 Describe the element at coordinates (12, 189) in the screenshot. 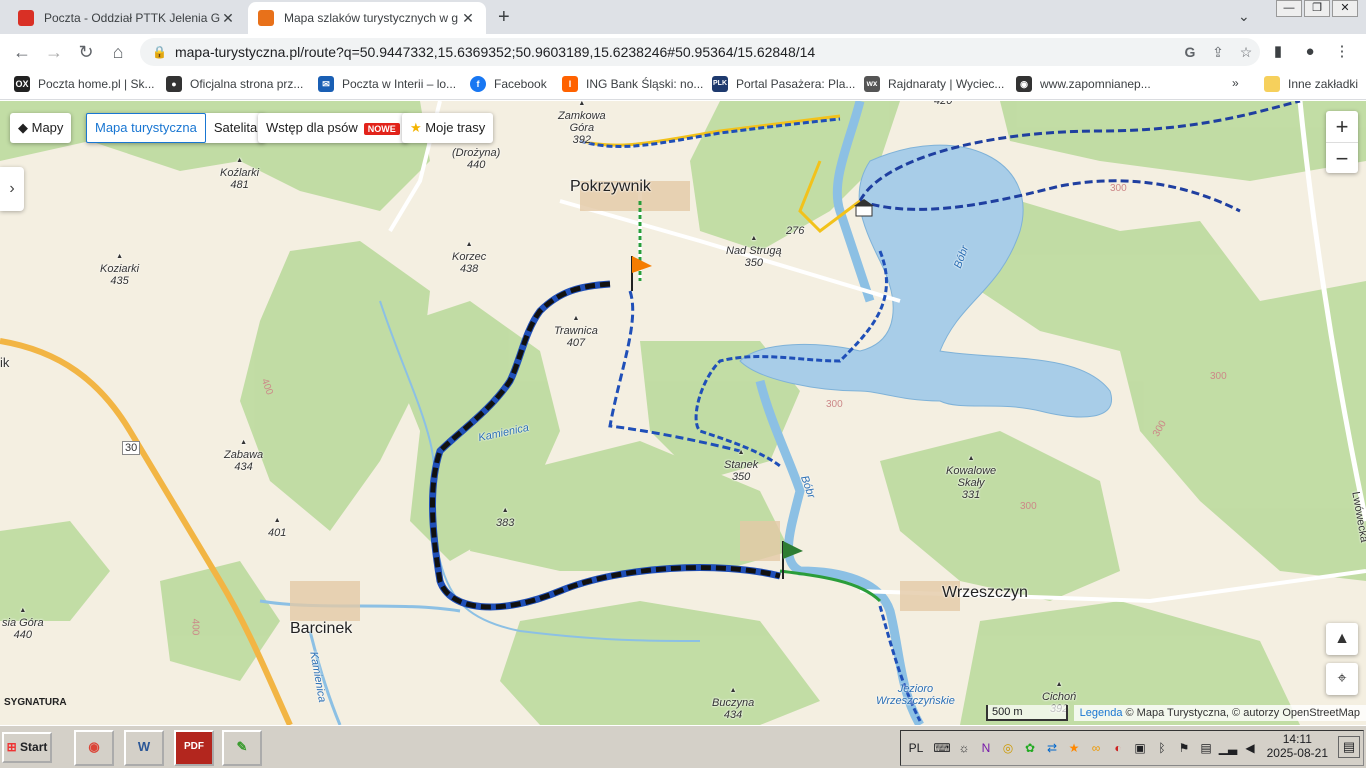

I see `sidebar-toggle-chevron-icon: ›` at that location.